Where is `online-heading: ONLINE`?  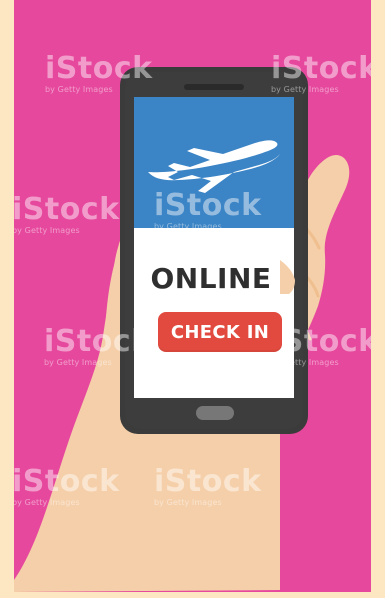
online-heading: ONLINE is located at coordinates (211, 278).